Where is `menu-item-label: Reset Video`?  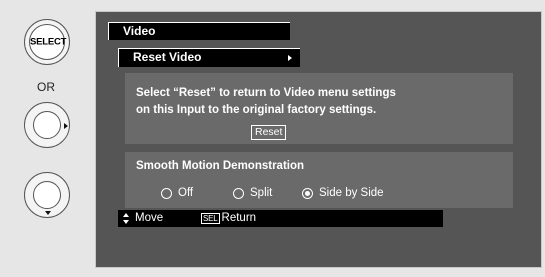 menu-item-label: Reset Video is located at coordinates (167, 57).